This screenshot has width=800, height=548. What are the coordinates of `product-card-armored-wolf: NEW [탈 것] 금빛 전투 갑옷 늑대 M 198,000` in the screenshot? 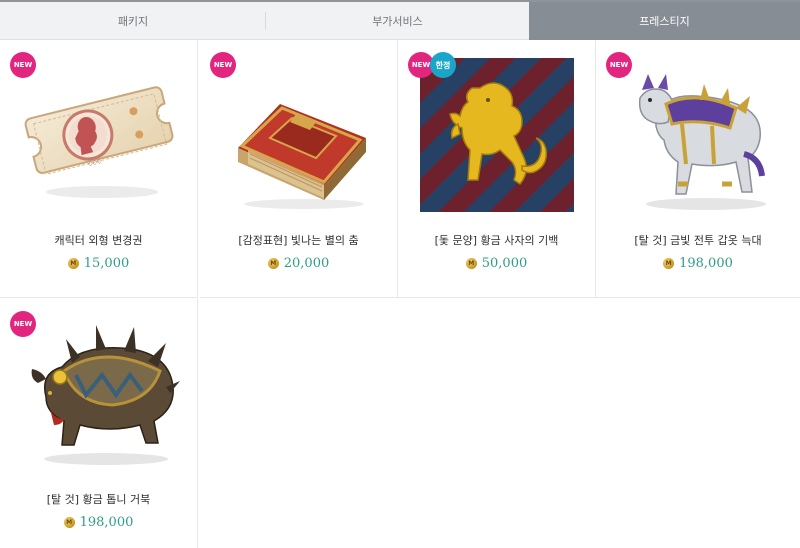 It's located at (698, 169).